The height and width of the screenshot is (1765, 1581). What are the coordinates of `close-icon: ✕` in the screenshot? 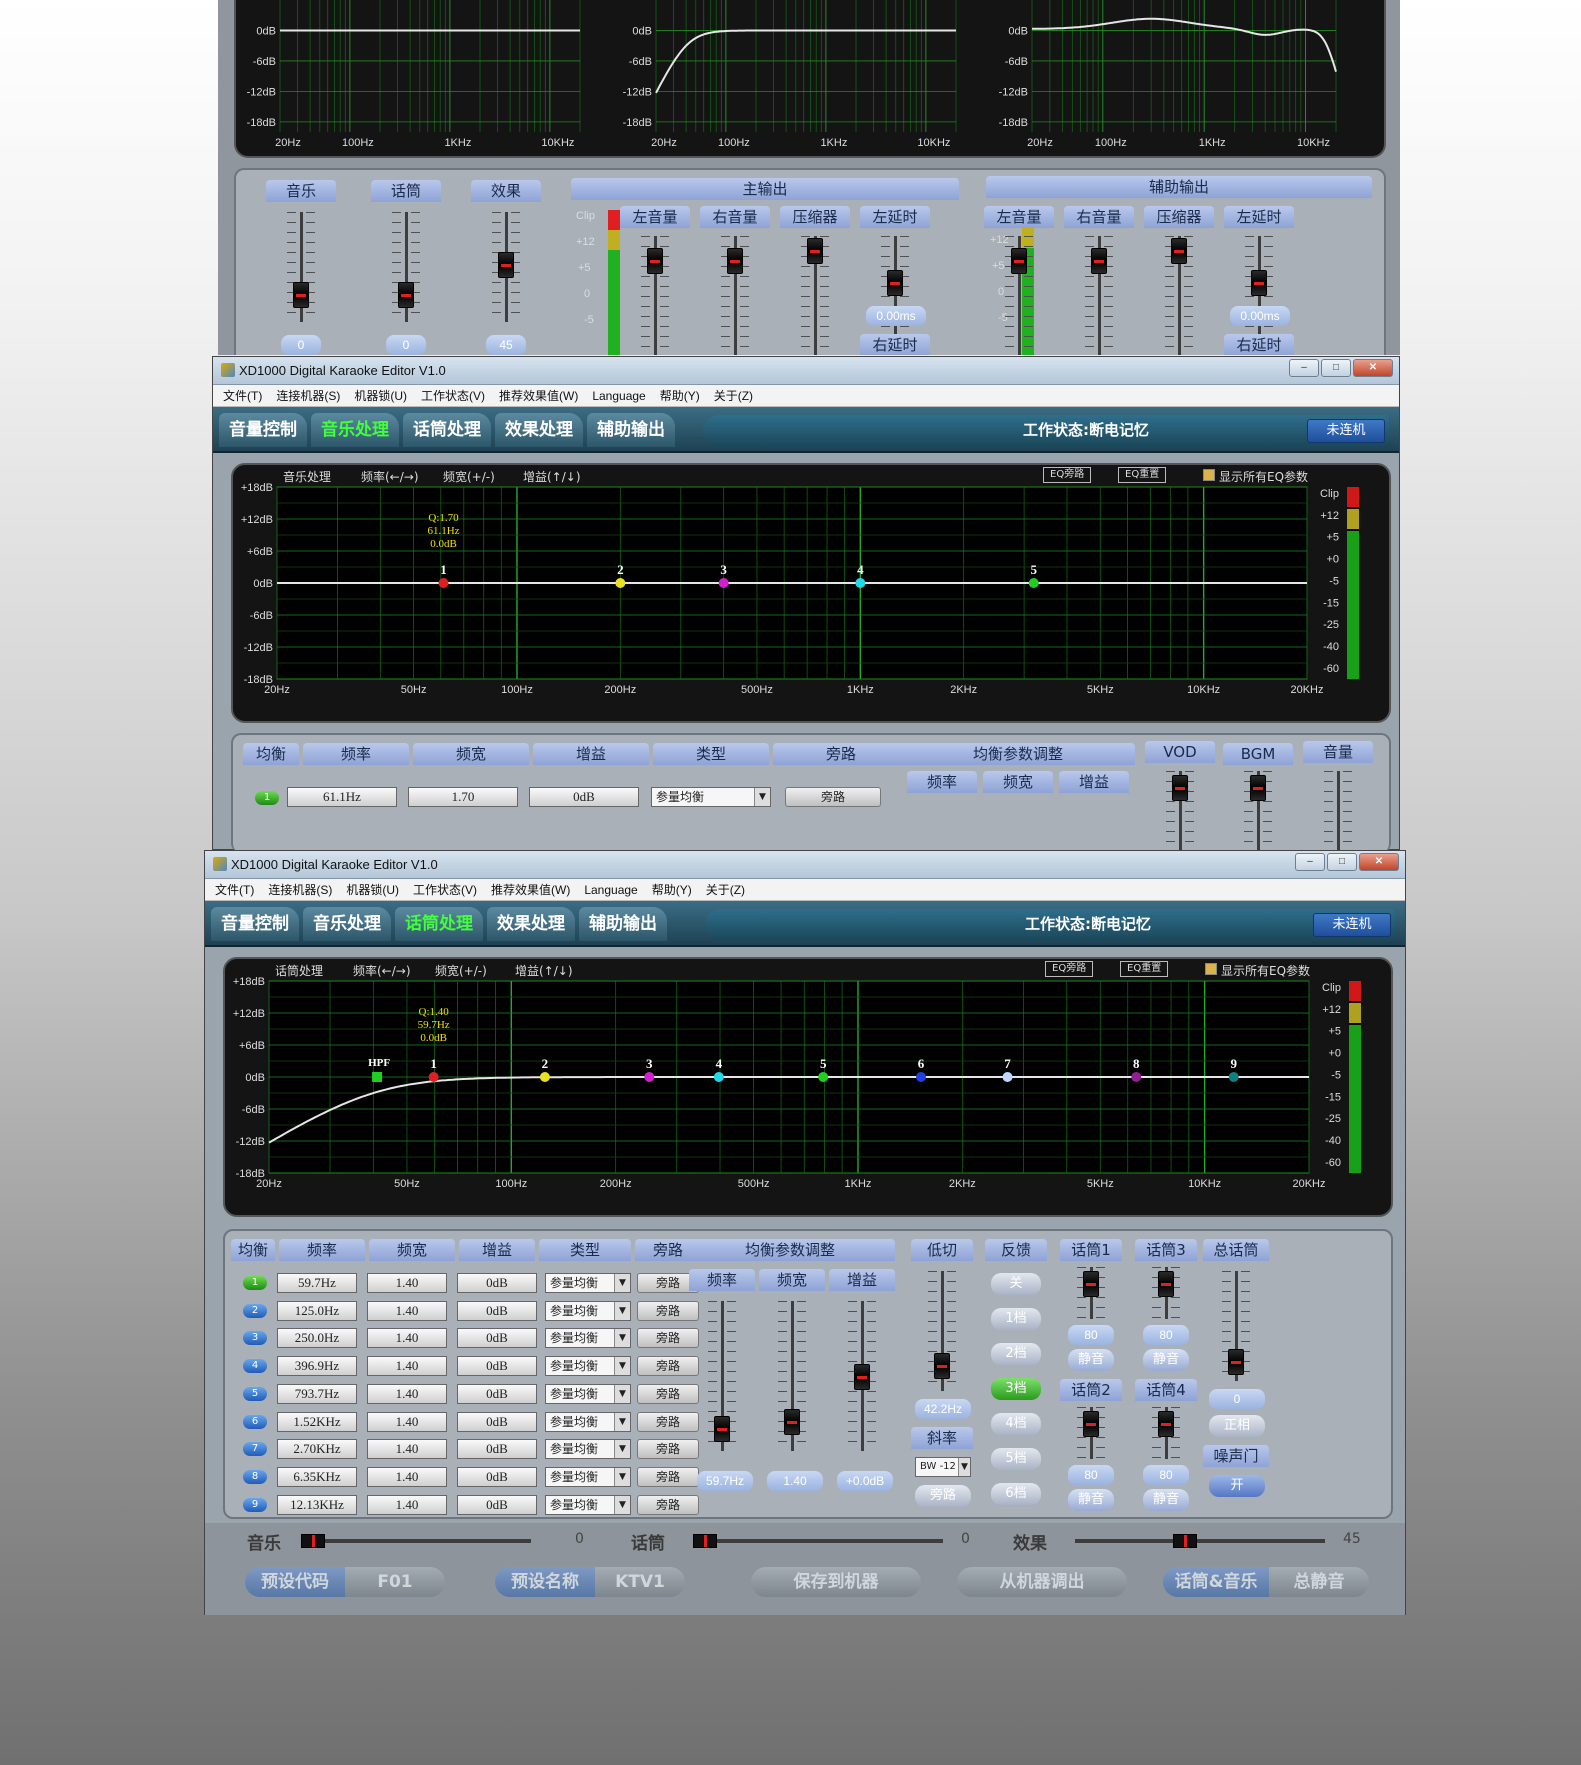 It's located at (1379, 862).